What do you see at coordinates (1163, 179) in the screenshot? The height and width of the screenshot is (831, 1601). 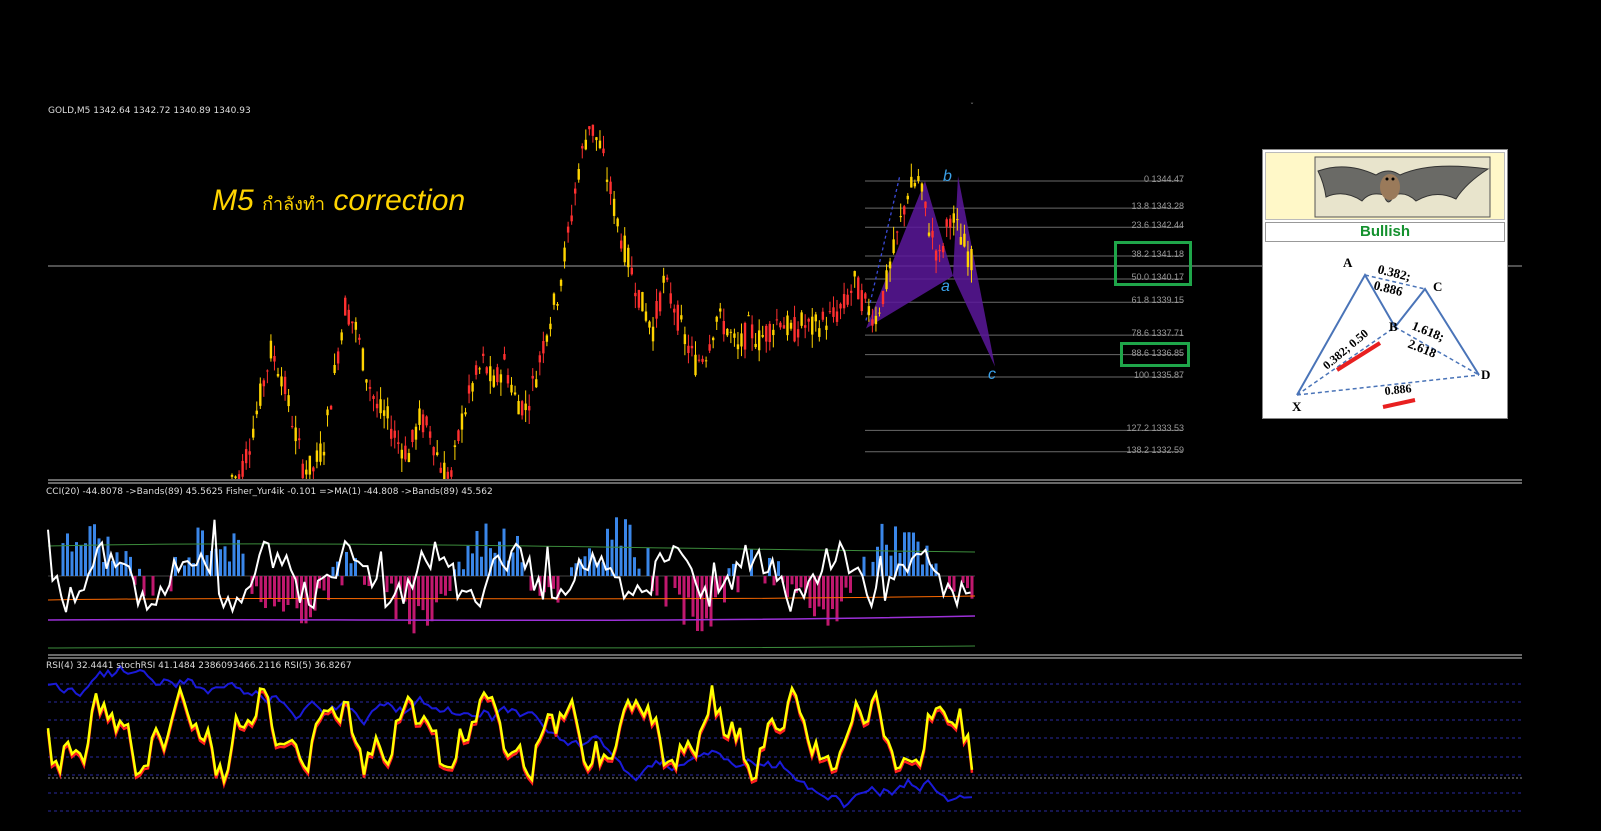 I see `fib-label-0: 0 1344.47` at bounding box center [1163, 179].